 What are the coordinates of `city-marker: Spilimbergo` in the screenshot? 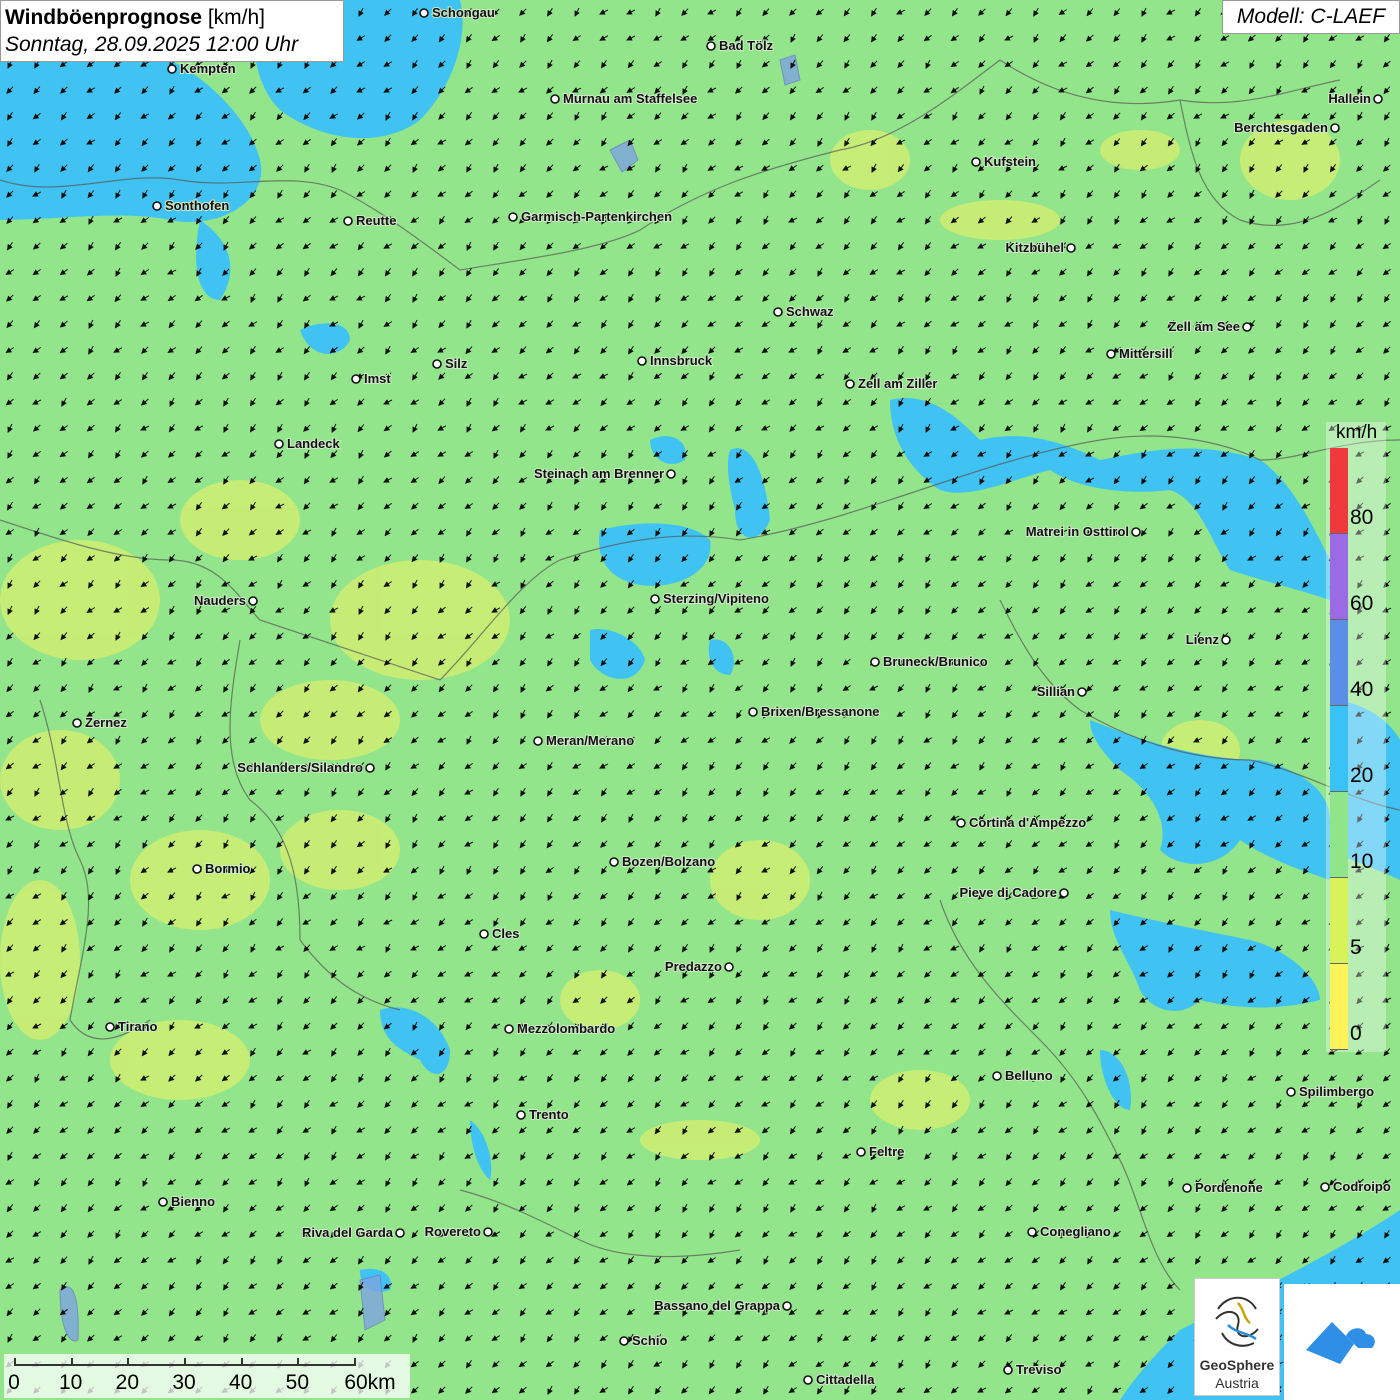 It's located at (1330, 1091).